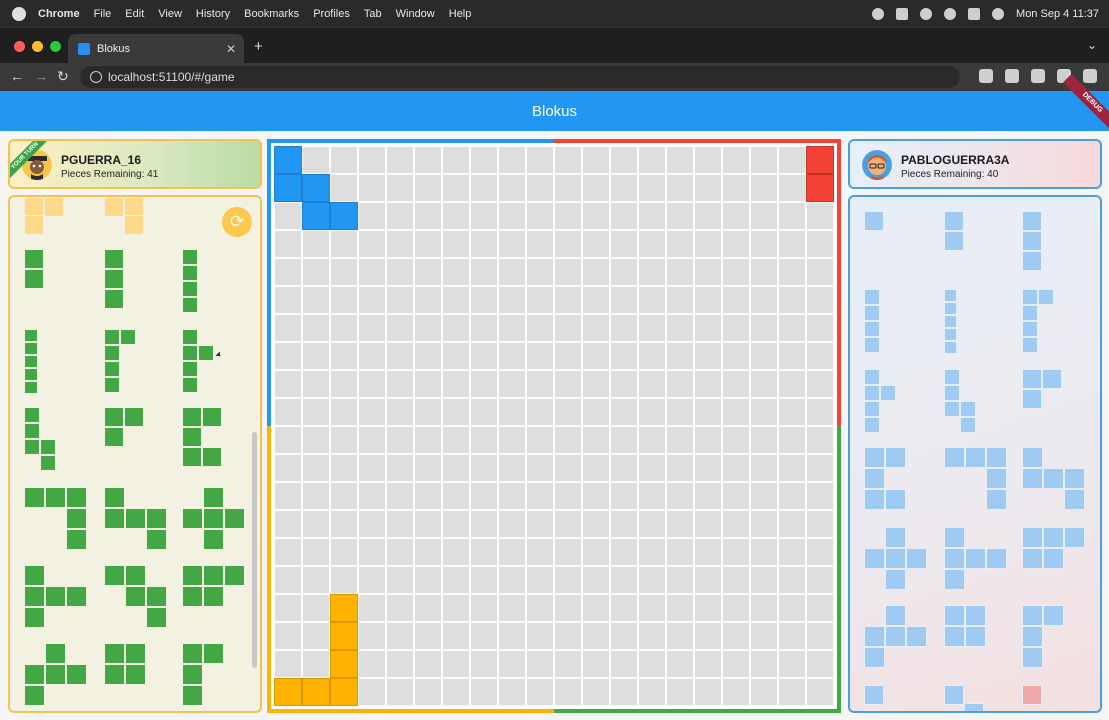  Describe the element at coordinates (55, 46) in the screenshot. I see `zoom-window-button` at that location.